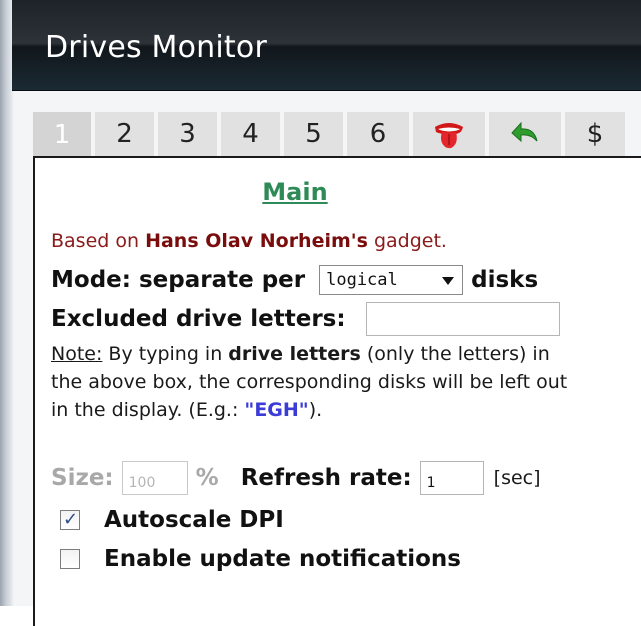 The width and height of the screenshot is (641, 626). I want to click on tab-3-label: 3, so click(187, 134).